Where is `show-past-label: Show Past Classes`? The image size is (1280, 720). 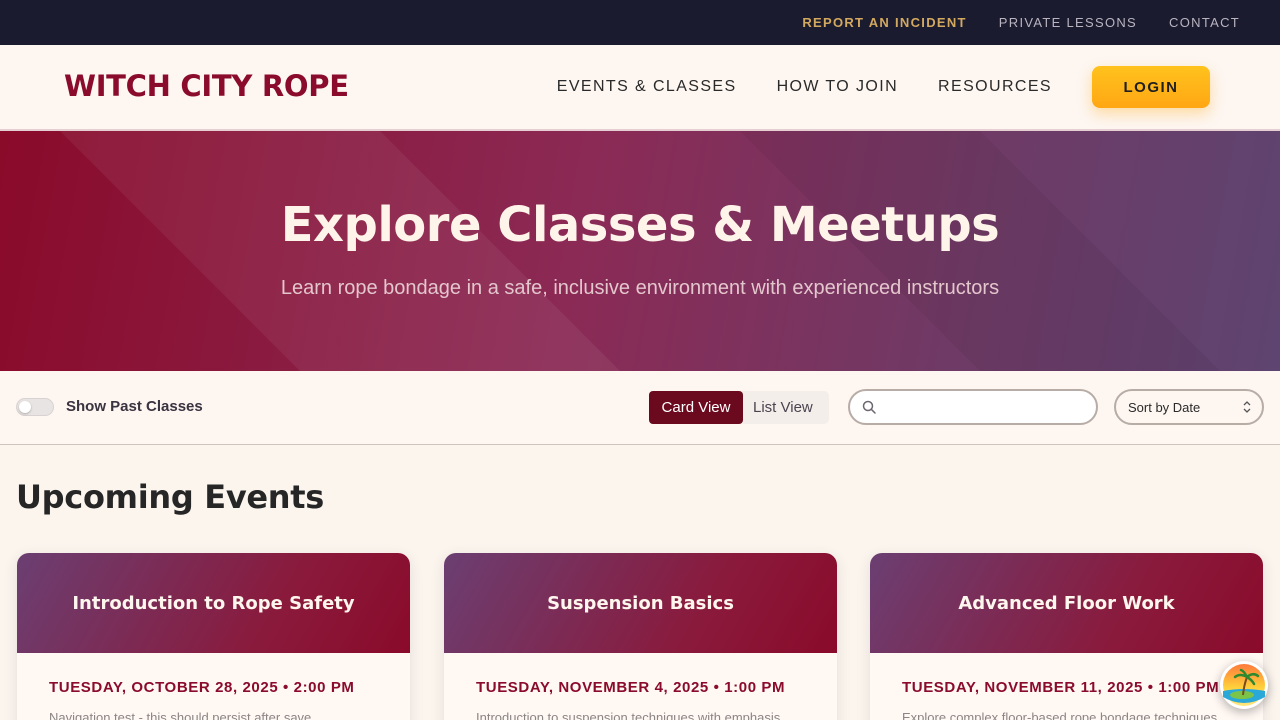 show-past-label: Show Past Classes is located at coordinates (134, 406).